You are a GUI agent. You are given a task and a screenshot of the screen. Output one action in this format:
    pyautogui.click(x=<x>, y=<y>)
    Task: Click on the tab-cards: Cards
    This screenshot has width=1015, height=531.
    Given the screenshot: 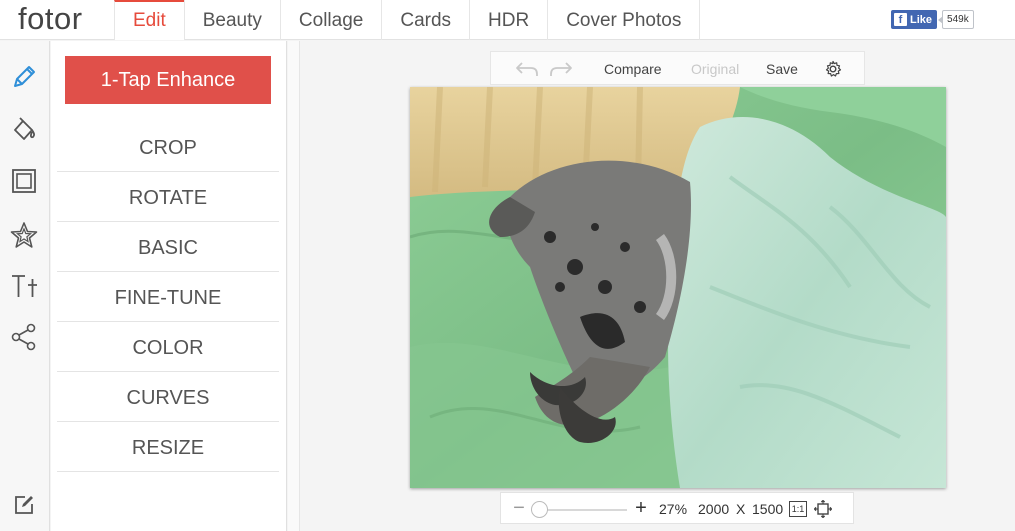 What is the action you would take?
    pyautogui.click(x=425, y=20)
    